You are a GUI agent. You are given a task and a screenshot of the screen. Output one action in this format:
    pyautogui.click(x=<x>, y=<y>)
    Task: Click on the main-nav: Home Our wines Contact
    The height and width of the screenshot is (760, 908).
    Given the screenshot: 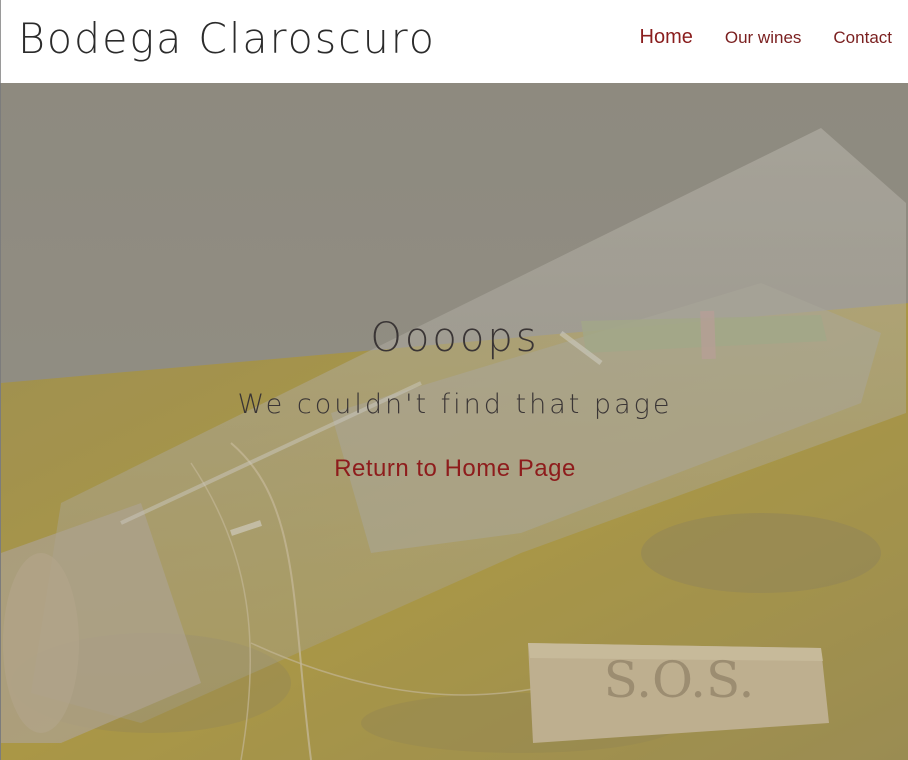 What is the action you would take?
    pyautogui.click(x=766, y=37)
    